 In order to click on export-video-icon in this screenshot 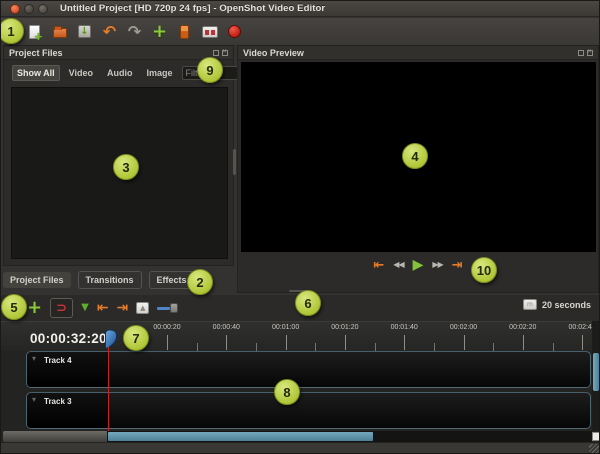, I will do `click(209, 31)`.